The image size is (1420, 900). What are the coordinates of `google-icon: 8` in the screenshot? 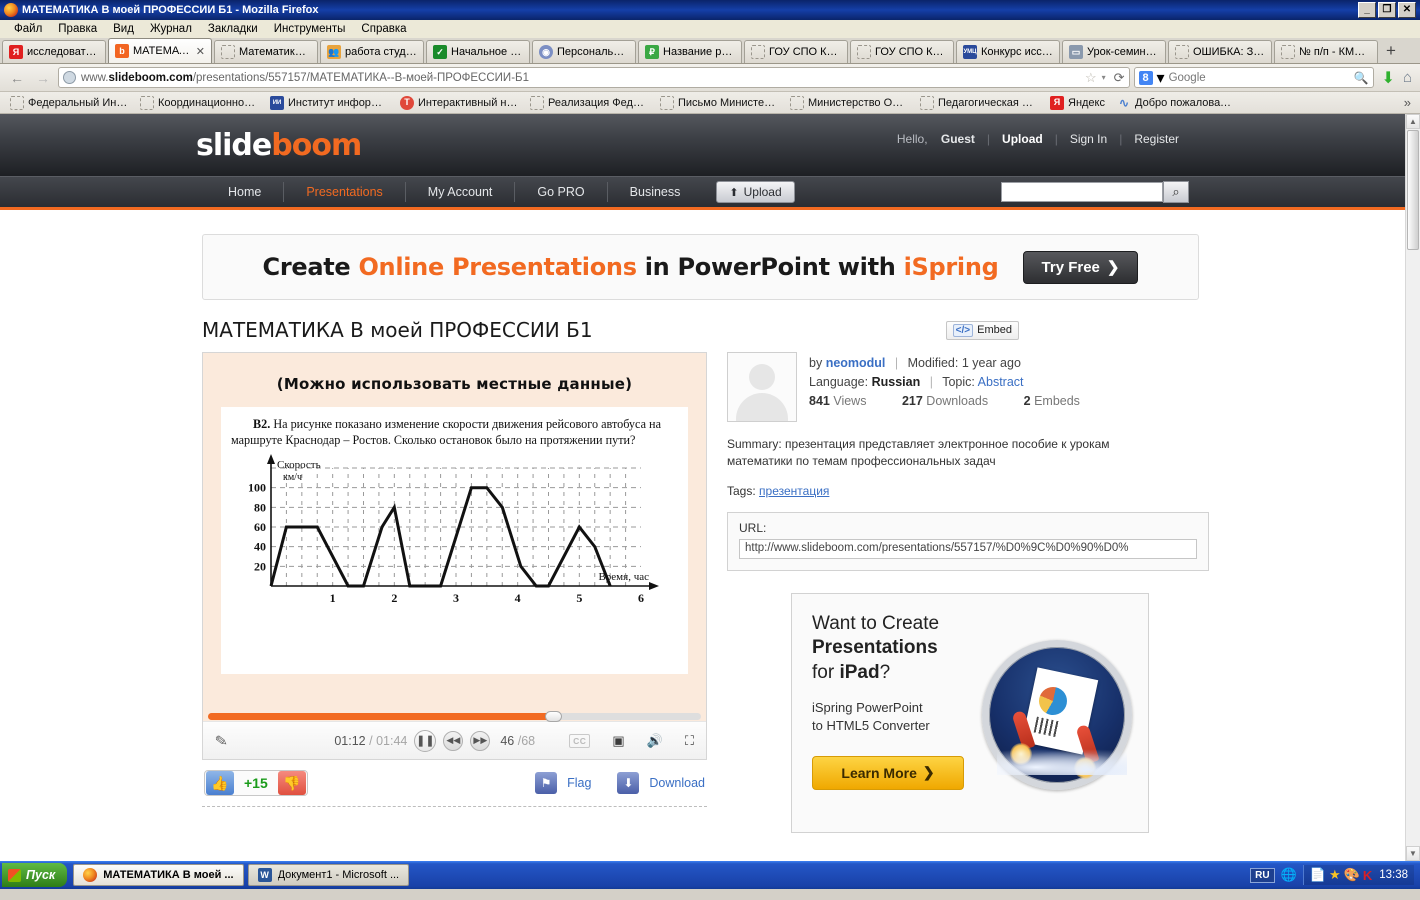 It's located at (1145, 77).